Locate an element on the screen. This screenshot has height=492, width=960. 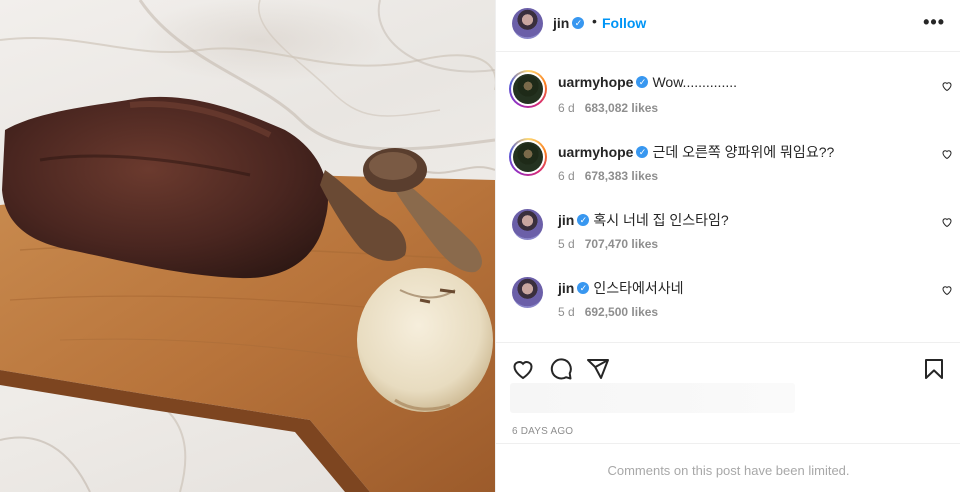
comment-text: 혹시 너네 집 인스타임? is located at coordinates (661, 220).